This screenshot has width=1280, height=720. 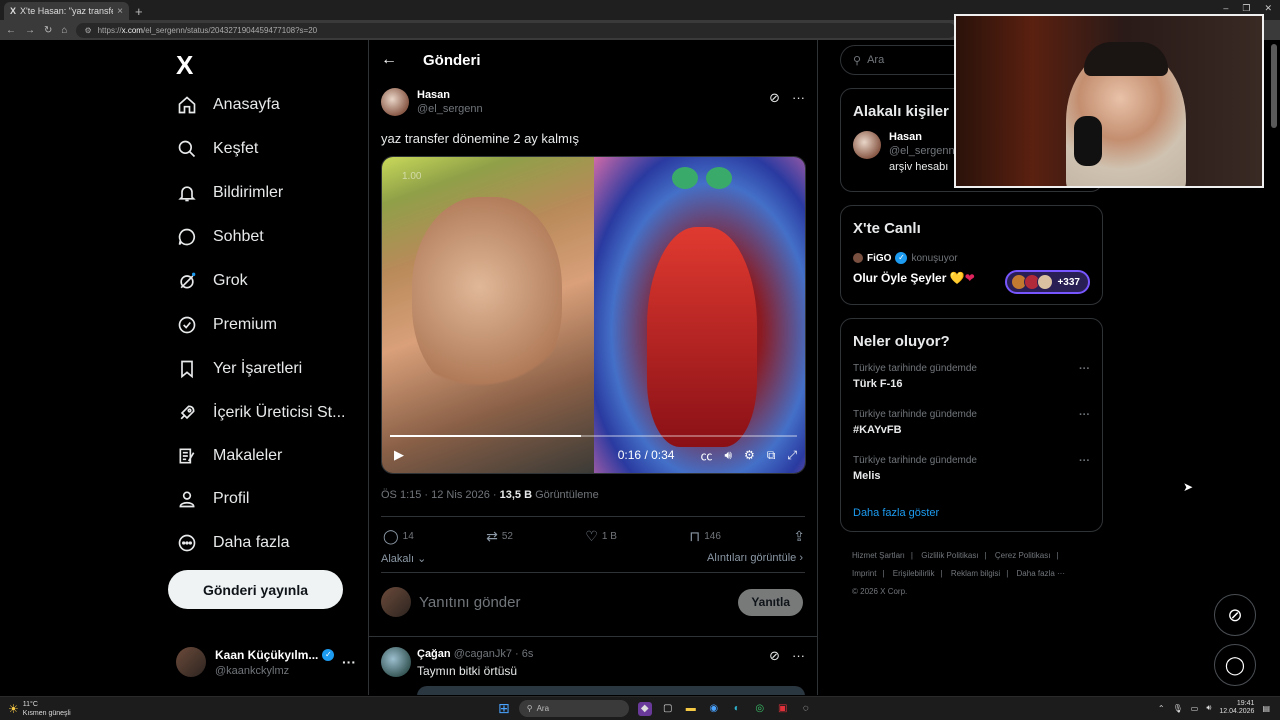 What do you see at coordinates (403, 558) in the screenshot?
I see `related-dropdown: Alakalı ⌄` at bounding box center [403, 558].